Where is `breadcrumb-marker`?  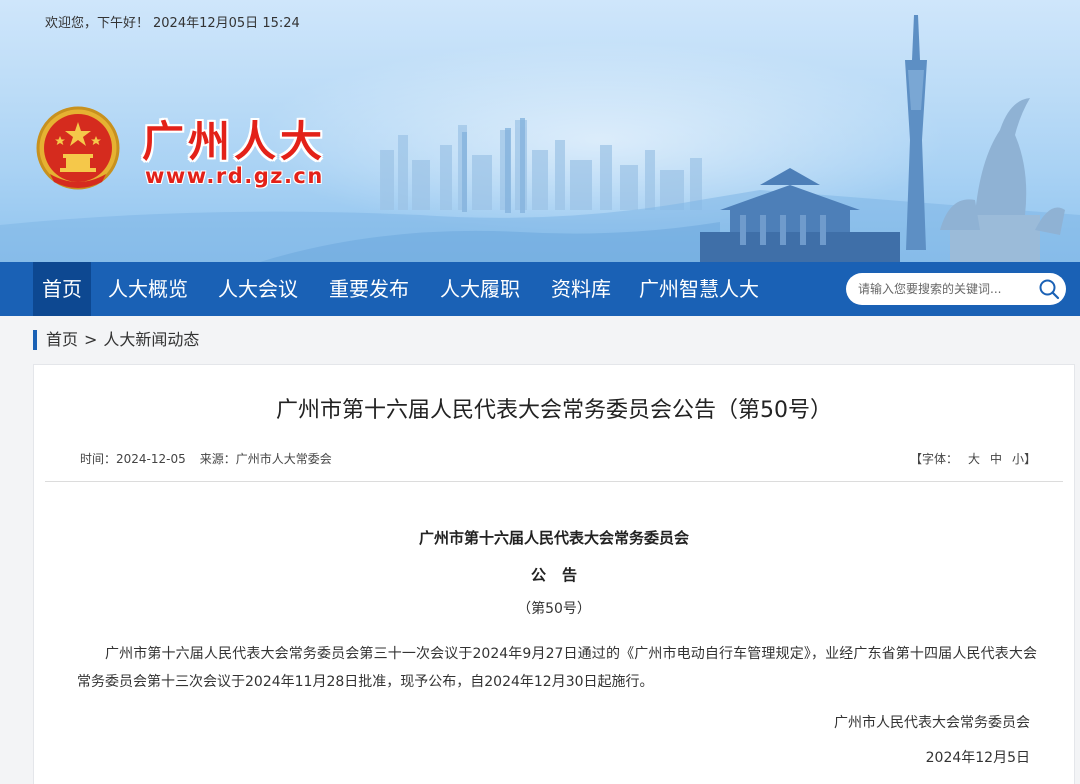
breadcrumb-marker is located at coordinates (35, 340).